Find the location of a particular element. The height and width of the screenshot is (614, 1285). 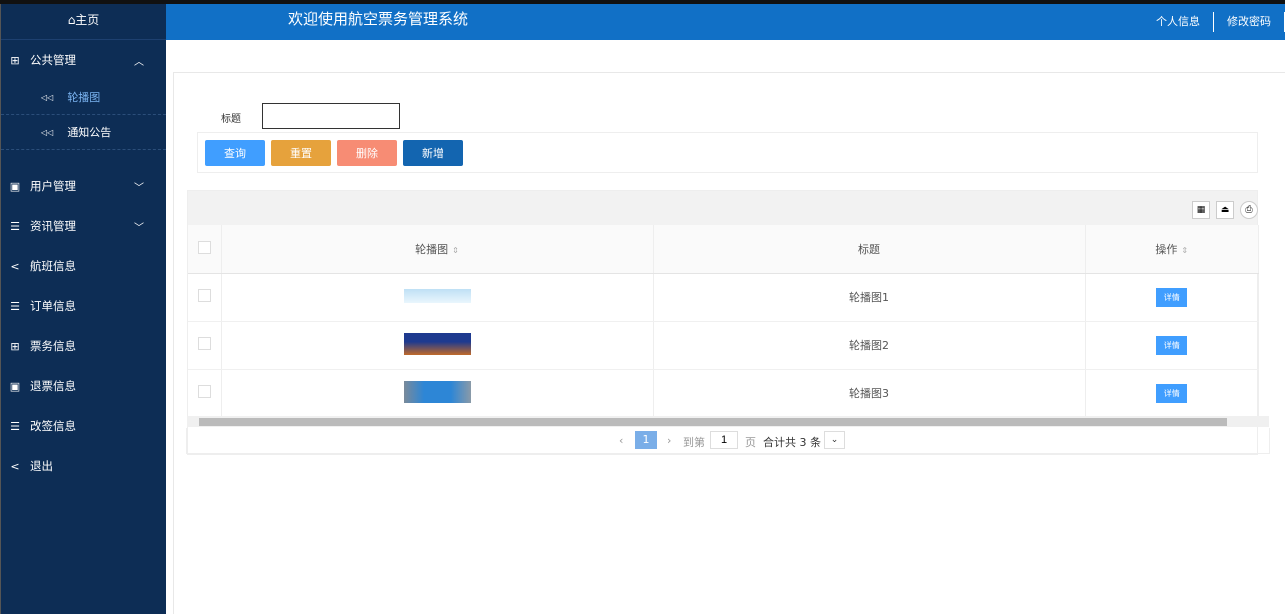

print-icon: ⎙ is located at coordinates (1249, 210).